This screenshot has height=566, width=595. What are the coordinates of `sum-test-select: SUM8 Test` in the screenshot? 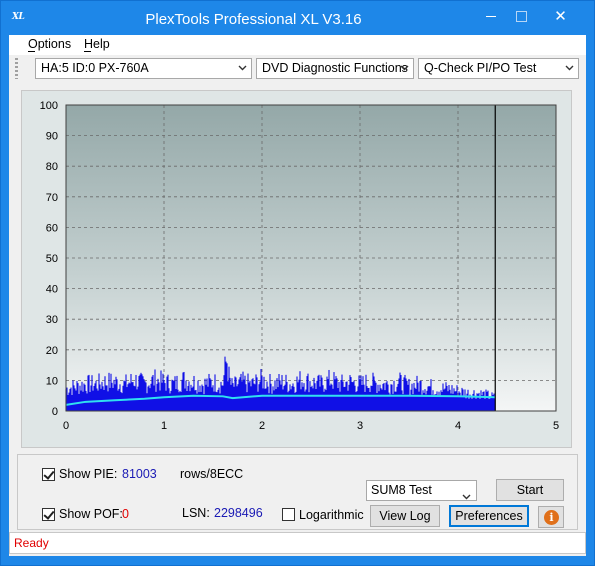 It's located at (421, 490).